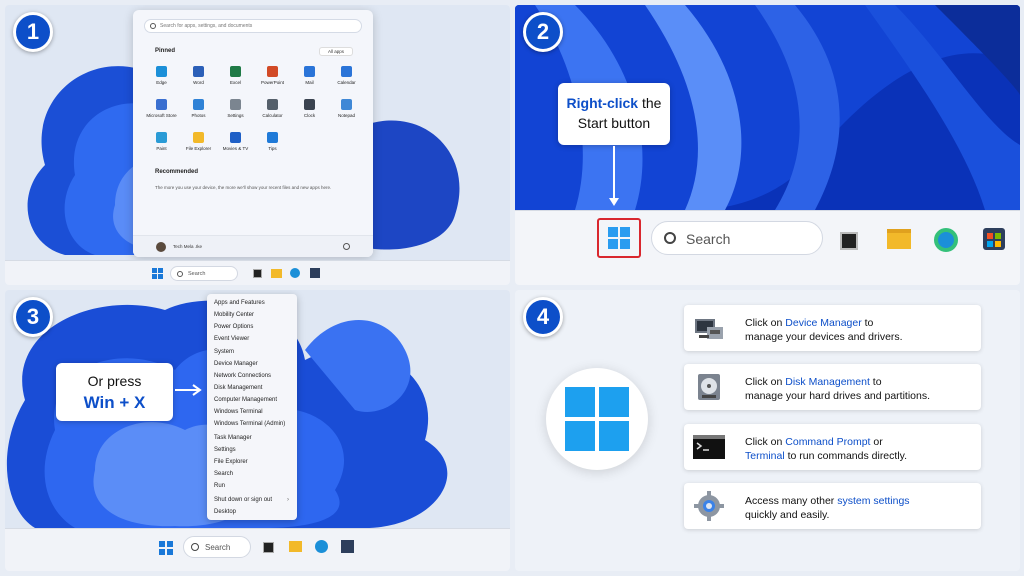 This screenshot has height=576, width=1024. Describe the element at coordinates (224, 352) in the screenshot. I see `menu-item-system: System` at that location.